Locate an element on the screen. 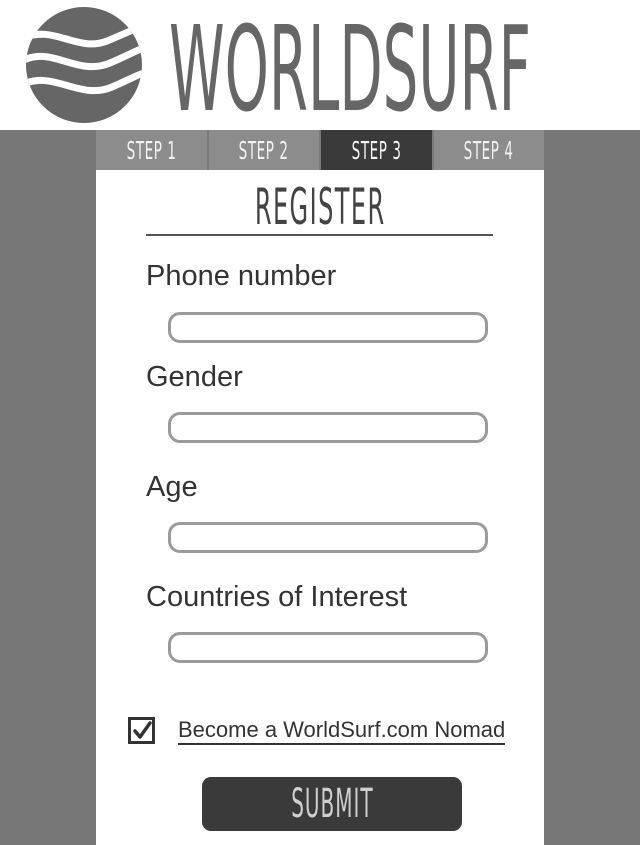 The height and width of the screenshot is (845, 640). countries-of-interest-label: Countries of Interest is located at coordinates (277, 597).